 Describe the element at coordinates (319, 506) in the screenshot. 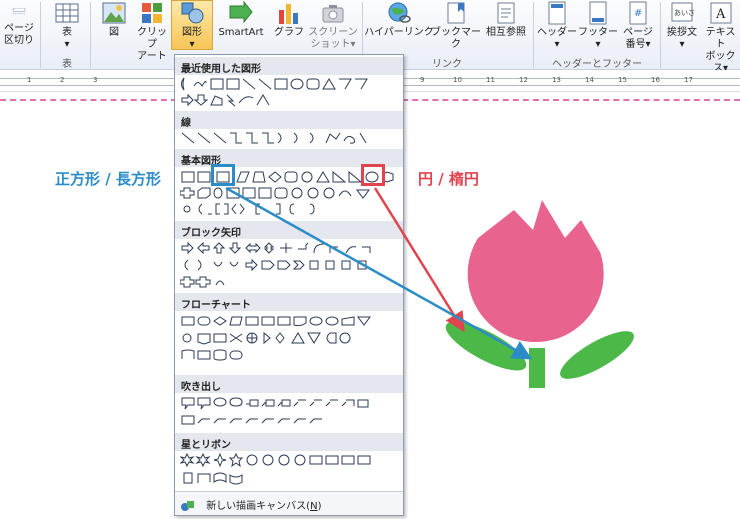

I see `new-canvas-label-end: )` at that location.